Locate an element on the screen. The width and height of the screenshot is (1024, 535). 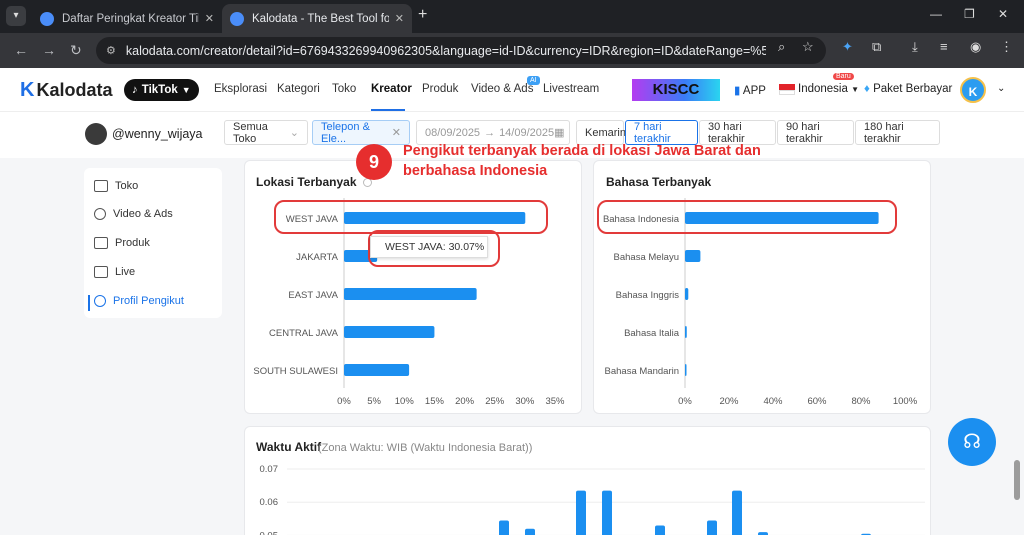
category-select: Telepon & Ele... ✕ is located at coordinates (361, 132).